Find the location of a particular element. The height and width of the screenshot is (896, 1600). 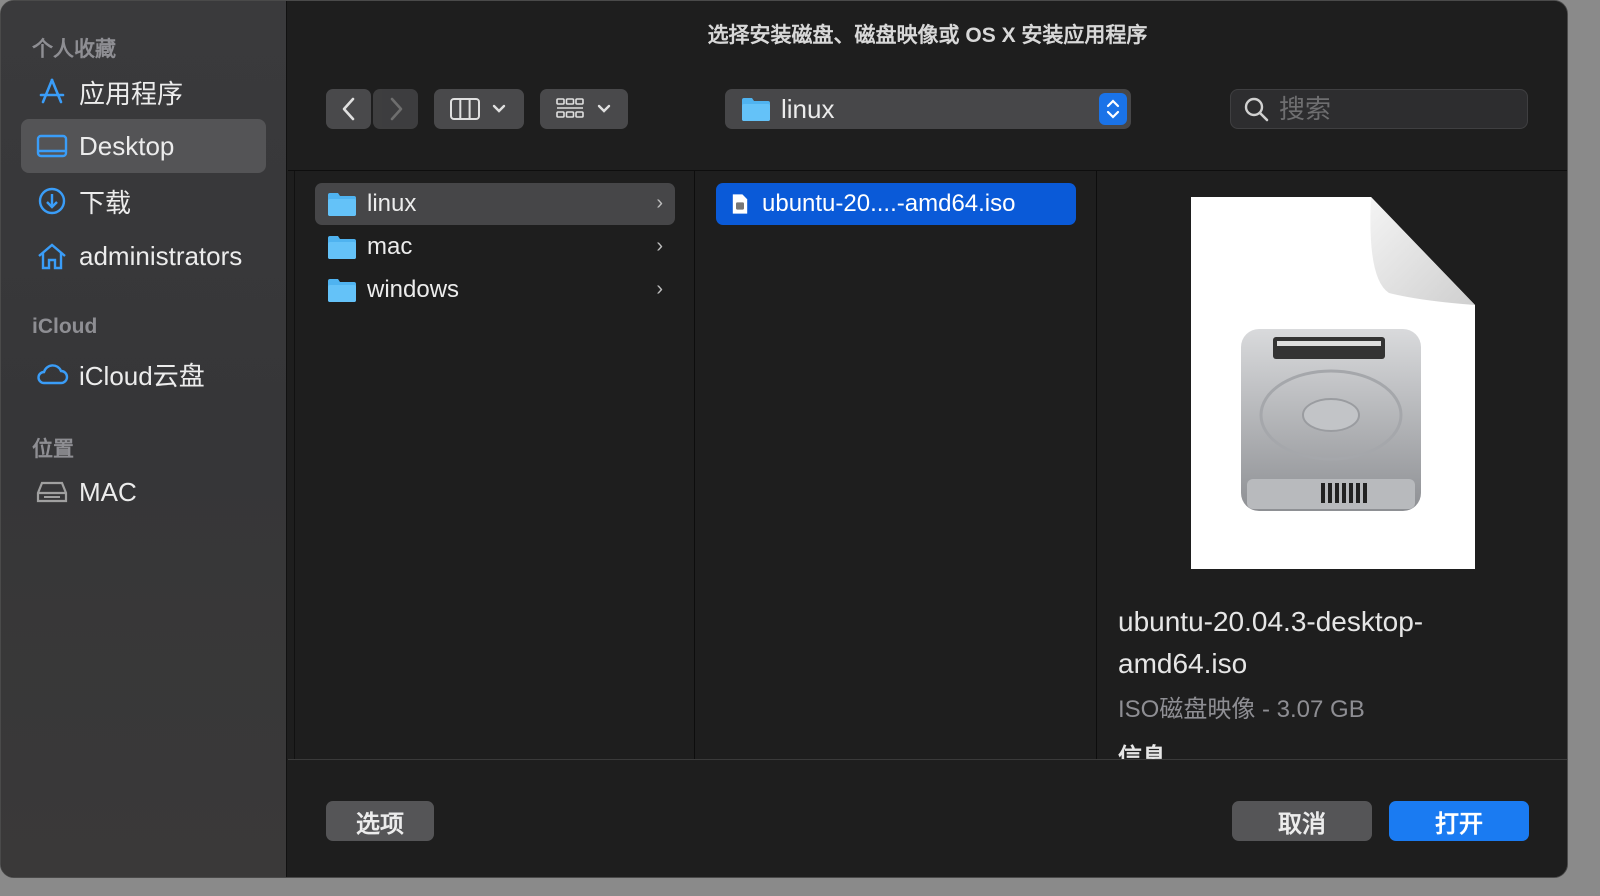

footer-divider is located at coordinates (927, 759).